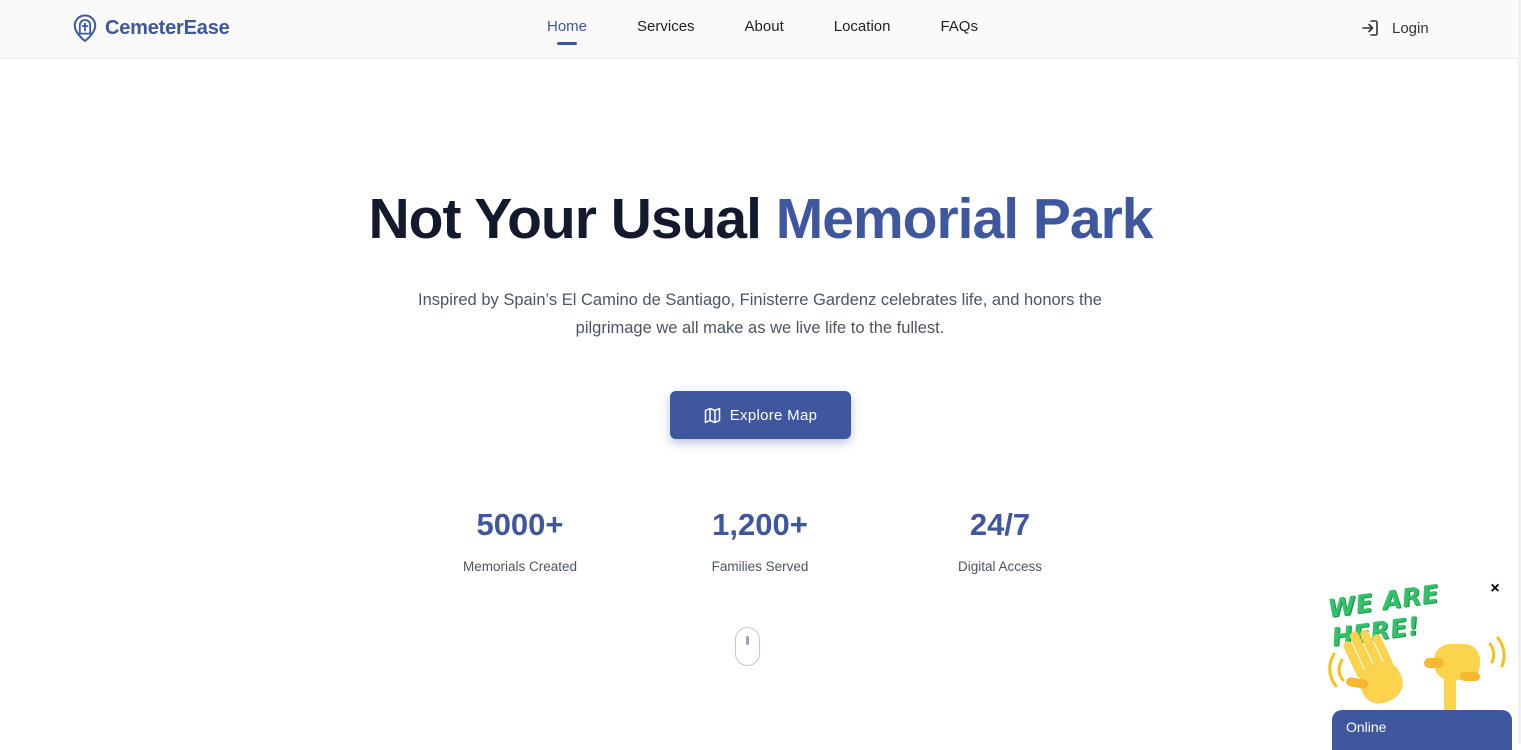  I want to click on main-nav: Home Services About Location FAQs, so click(787, 29).